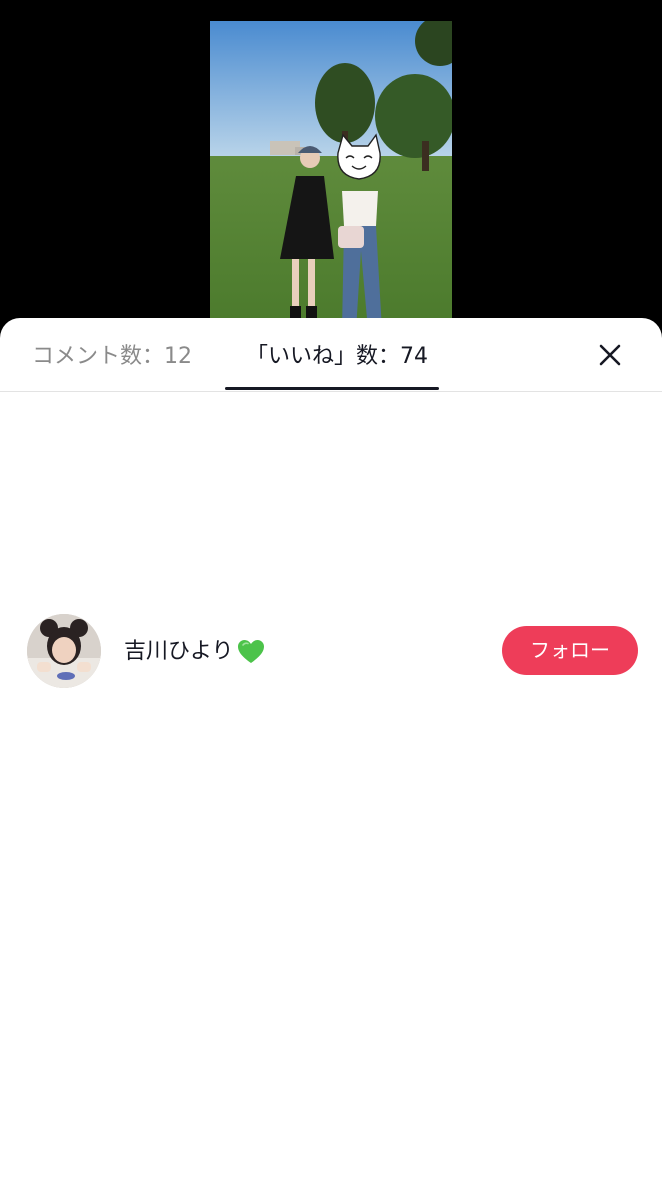 This screenshot has width=662, height=1200. What do you see at coordinates (570, 650) in the screenshot?
I see `follow-button: フォロー` at bounding box center [570, 650].